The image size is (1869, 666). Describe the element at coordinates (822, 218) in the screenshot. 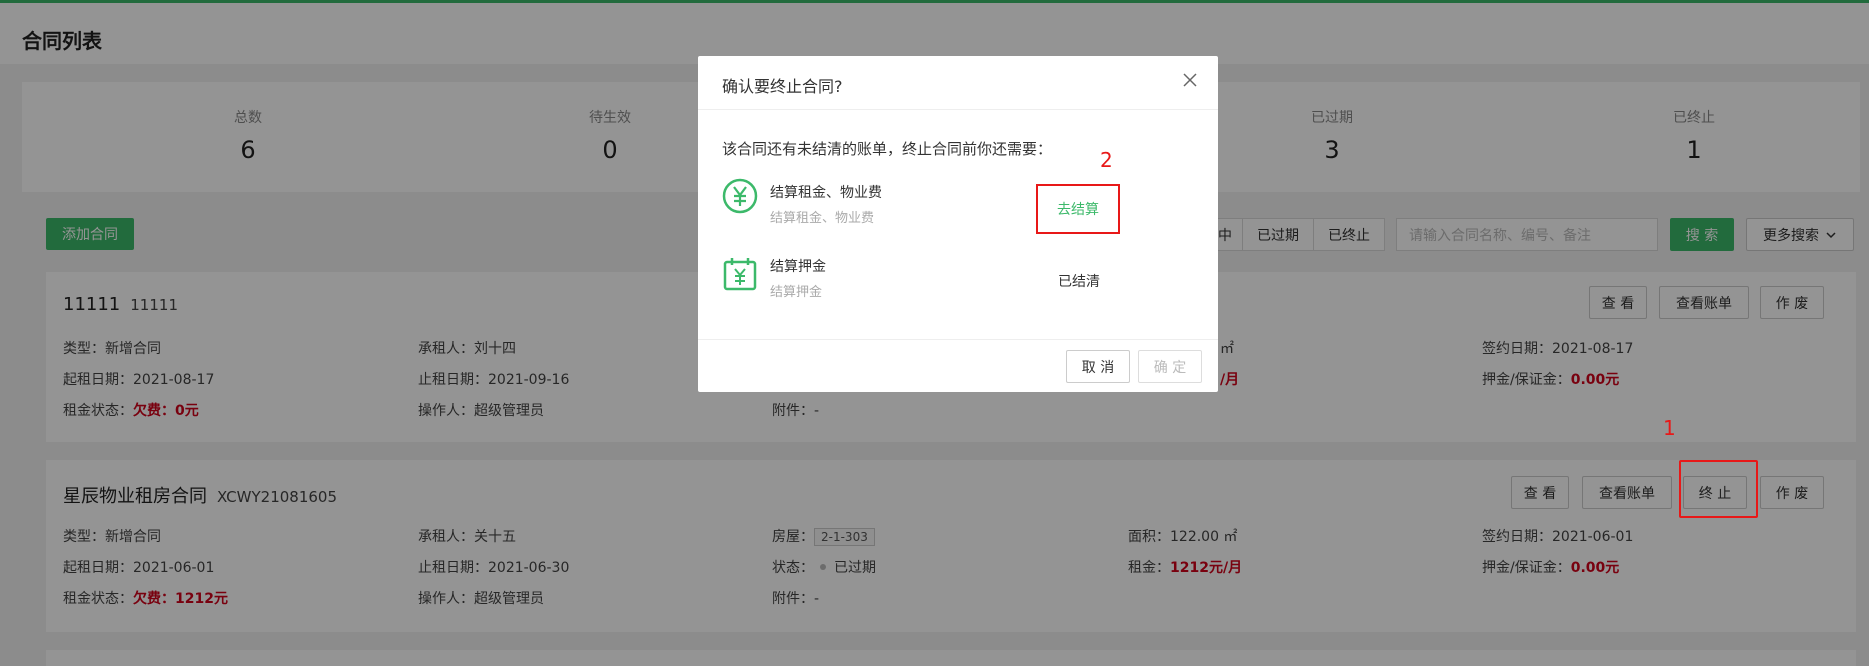

I see `settle-rent-subtitle: 结算租金、物业费` at that location.